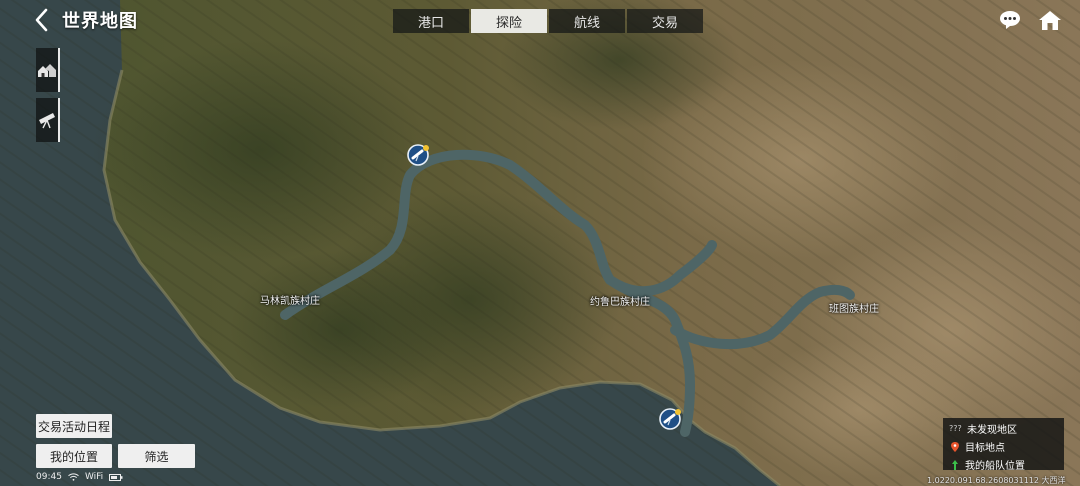  I want to click on chat-bubble-icon, so click(1010, 20).